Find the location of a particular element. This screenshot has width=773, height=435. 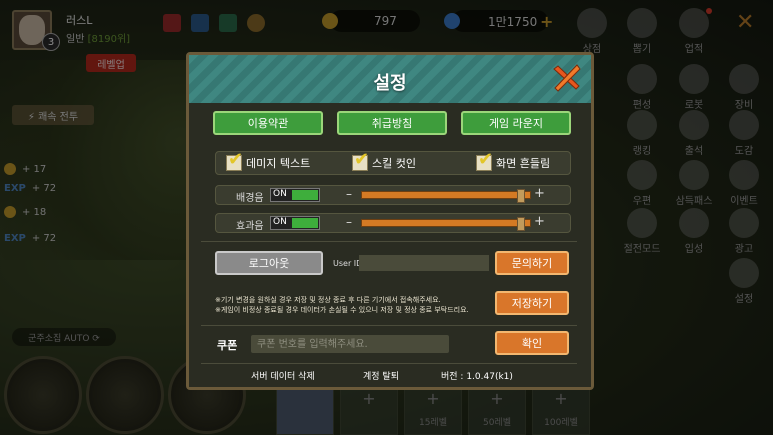

bgm-increase-button: + is located at coordinates (539, 193).